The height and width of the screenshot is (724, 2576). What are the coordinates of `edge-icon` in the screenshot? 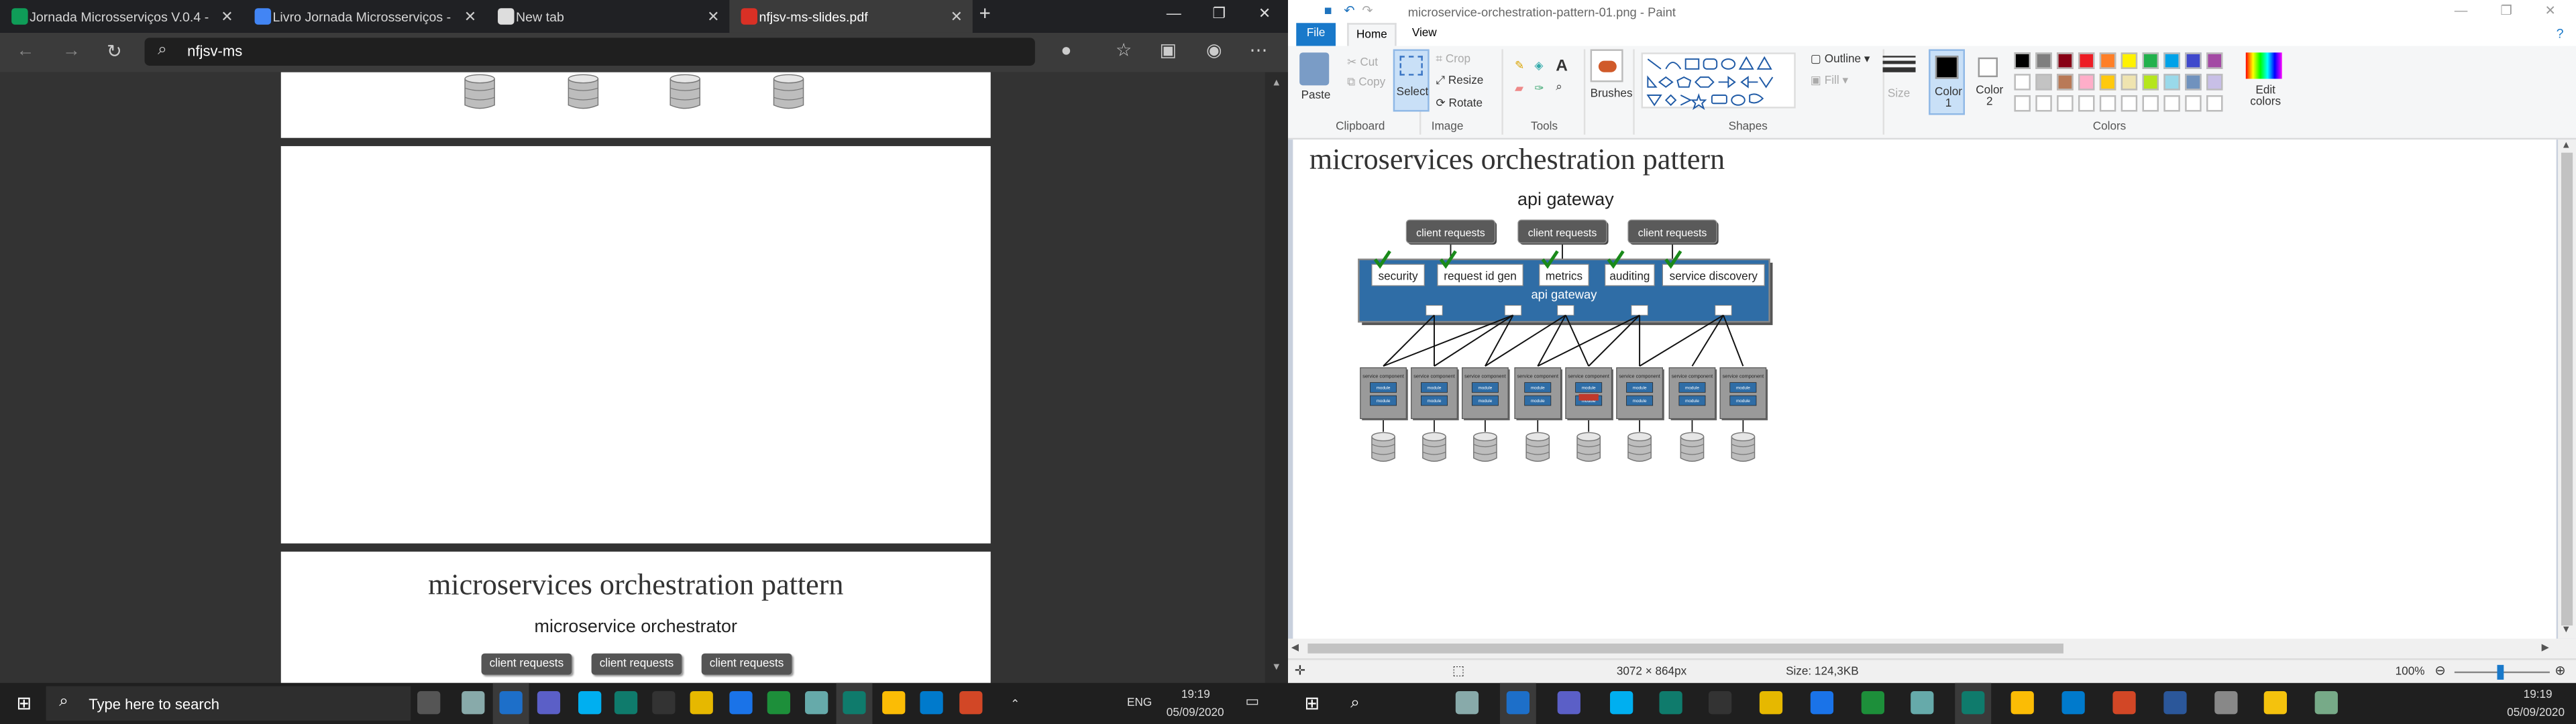 It's located at (626, 703).